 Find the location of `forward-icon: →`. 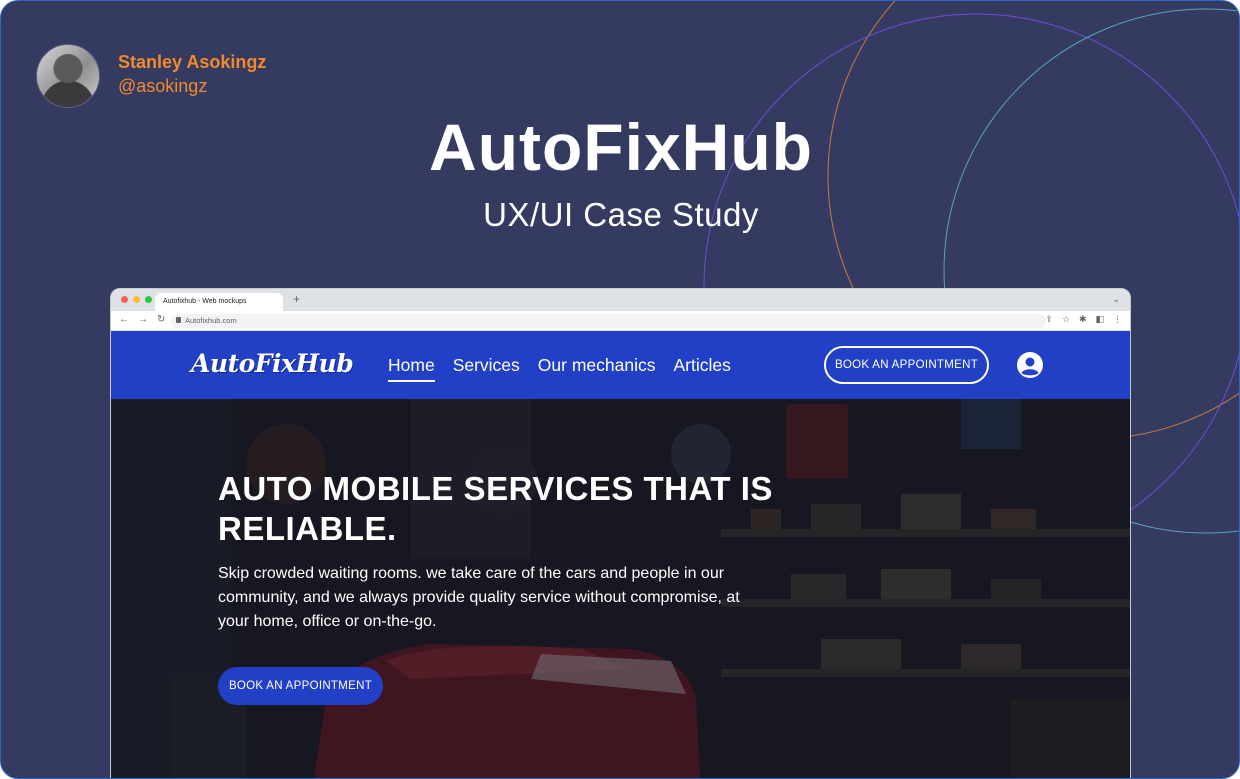

forward-icon: → is located at coordinates (143, 319).